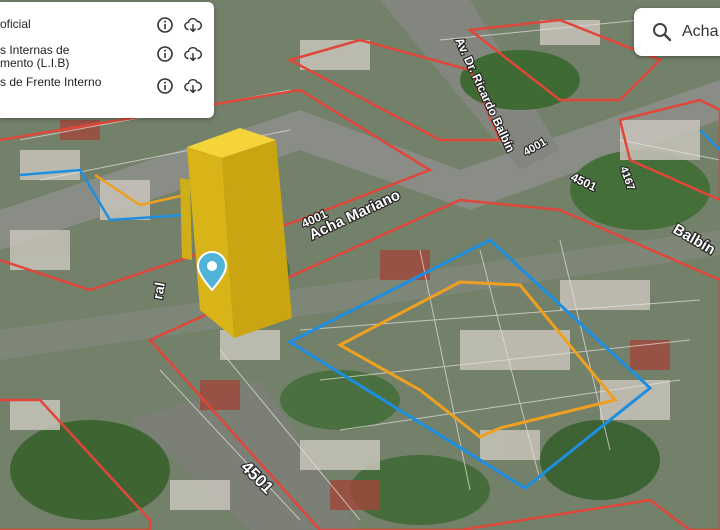 Image resolution: width=720 pixels, height=530 pixels. Describe the element at coordinates (677, 32) in the screenshot. I see `search-box` at that location.